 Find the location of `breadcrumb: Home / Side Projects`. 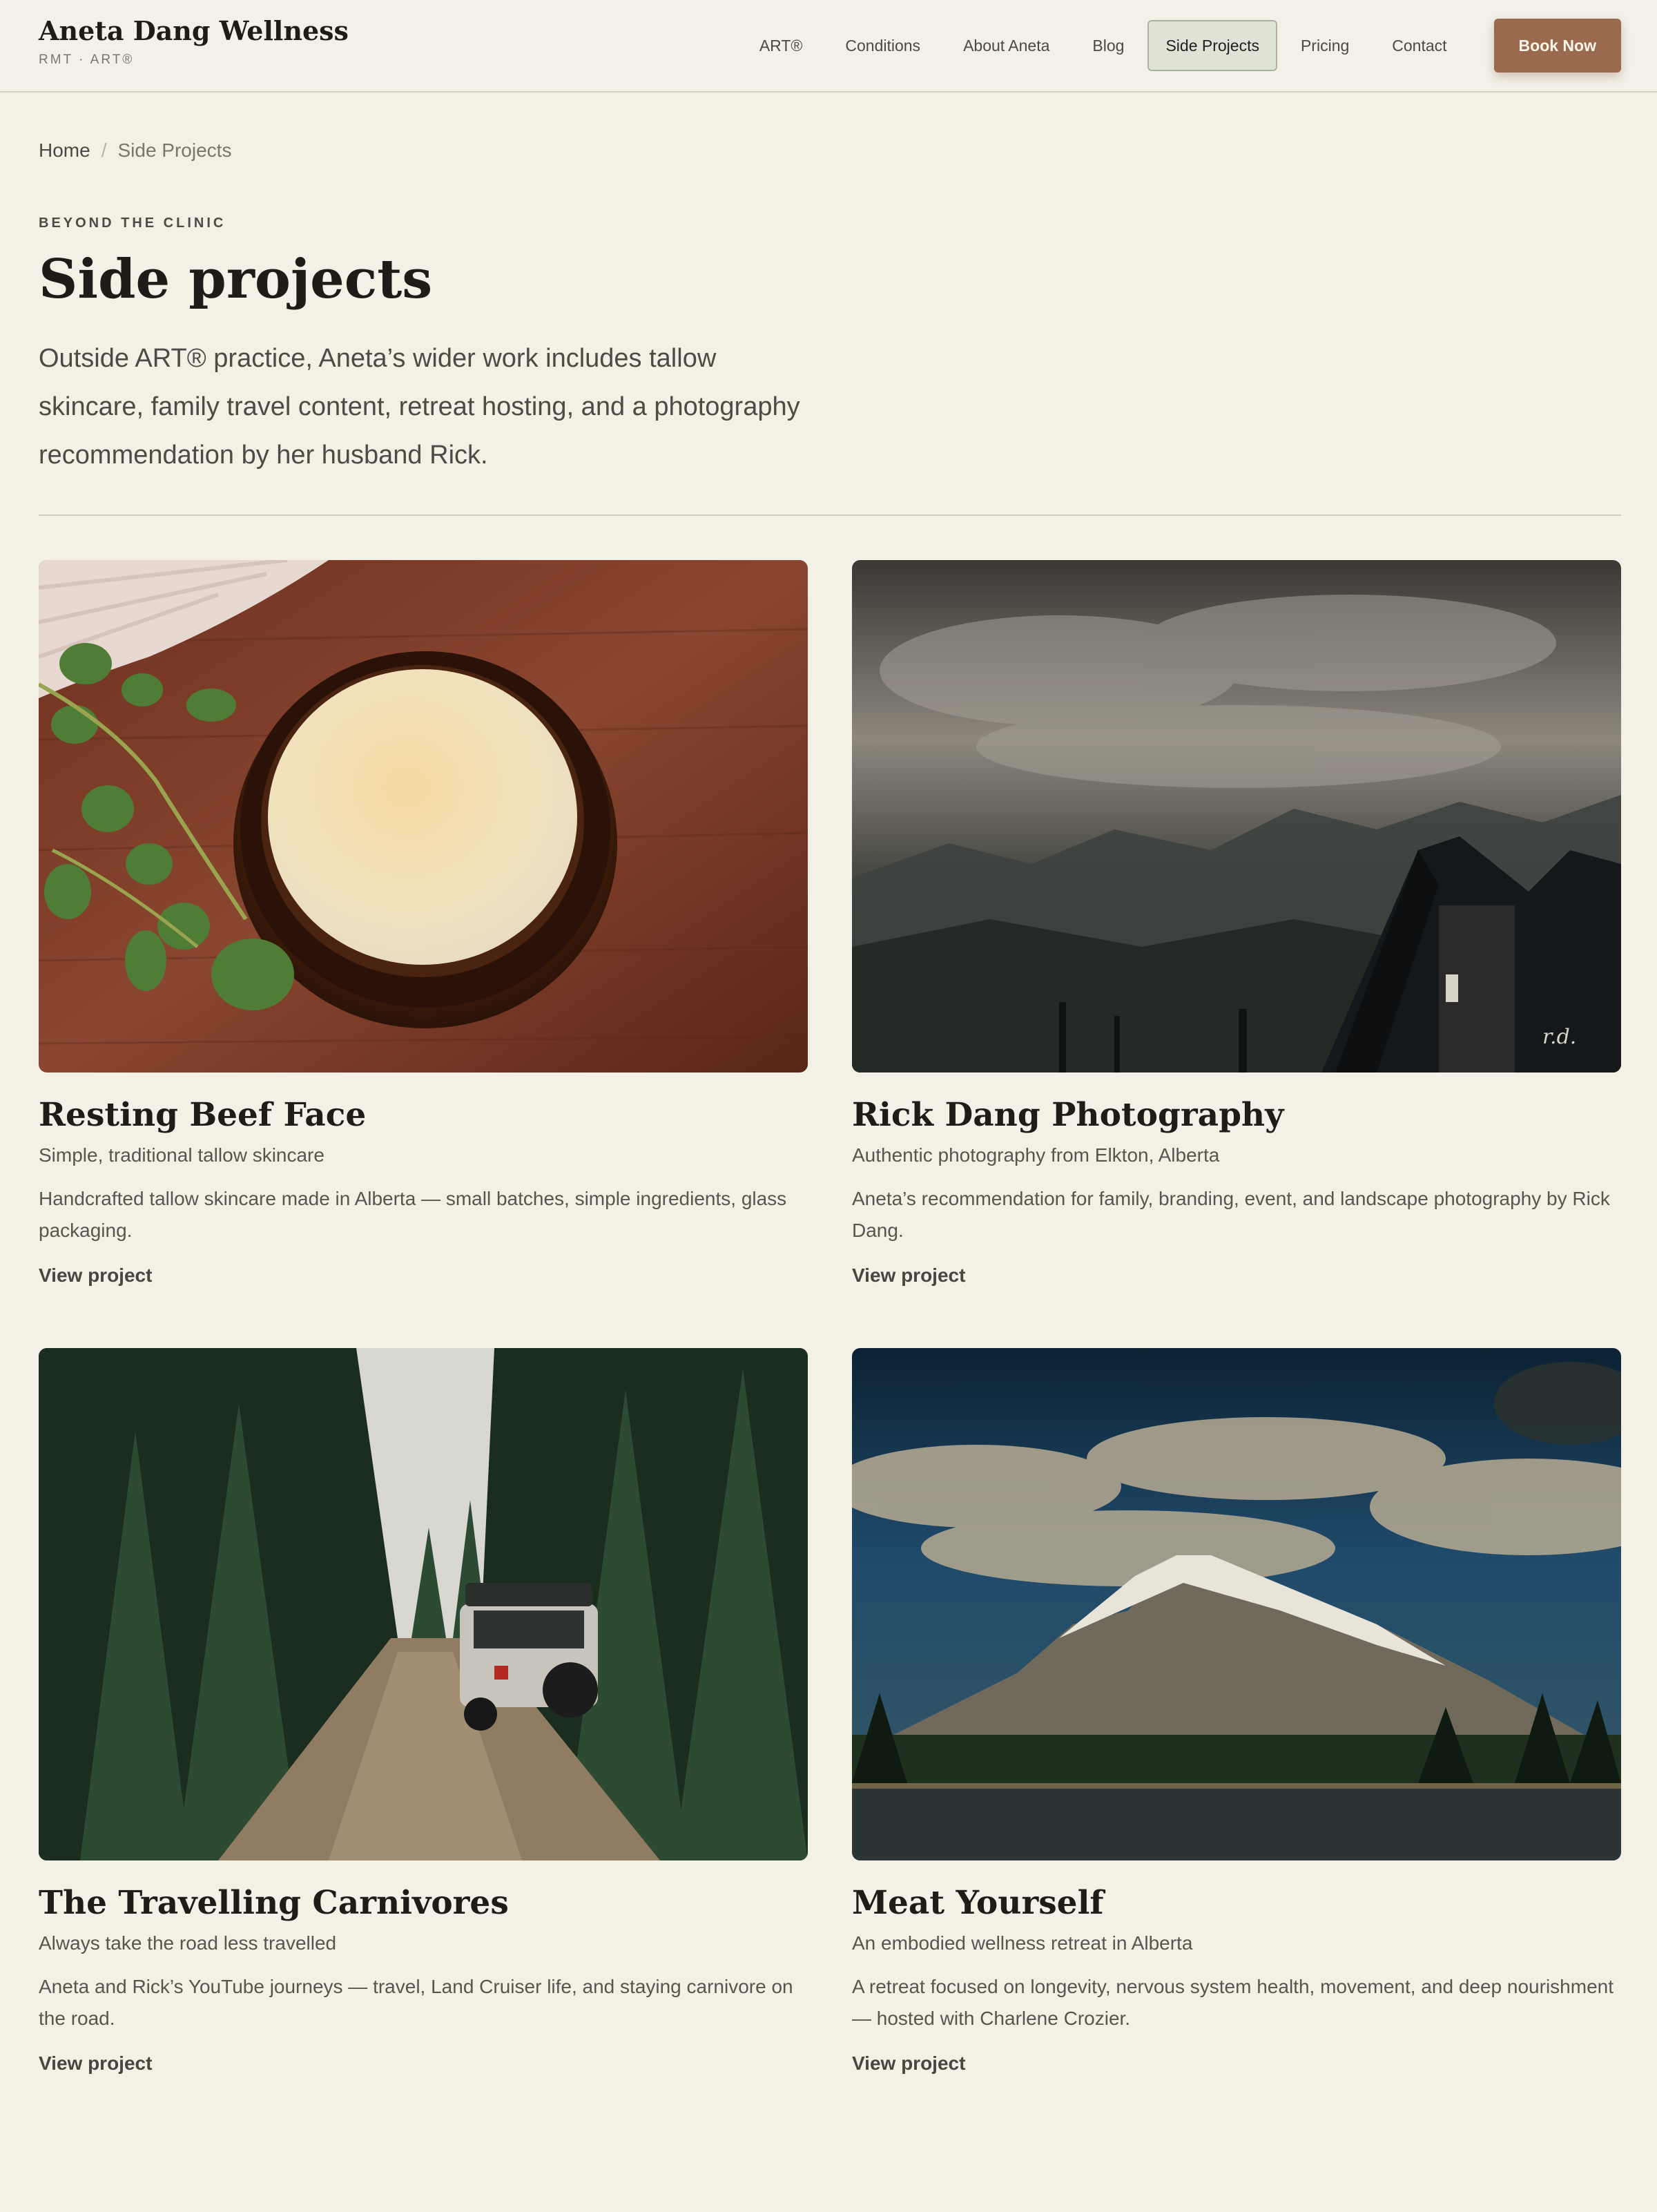

breadcrumb: Home / Side Projects is located at coordinates (135, 151).